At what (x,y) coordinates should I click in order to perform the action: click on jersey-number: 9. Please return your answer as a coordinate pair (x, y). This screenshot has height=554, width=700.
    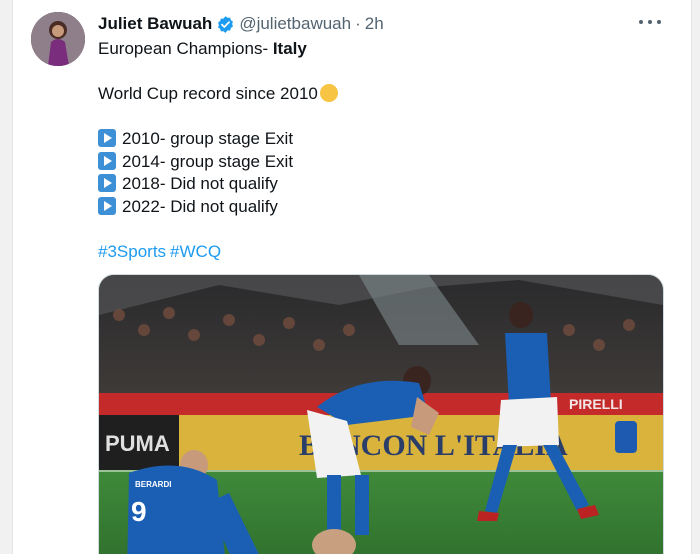
    Looking at the image, I should click on (139, 511).